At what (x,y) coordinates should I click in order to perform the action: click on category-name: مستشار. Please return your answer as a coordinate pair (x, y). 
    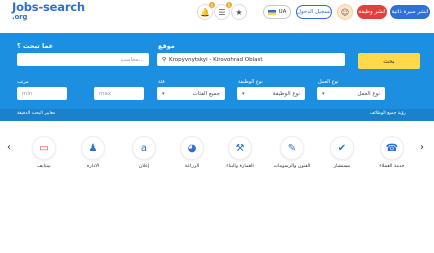
    Looking at the image, I should click on (342, 166).